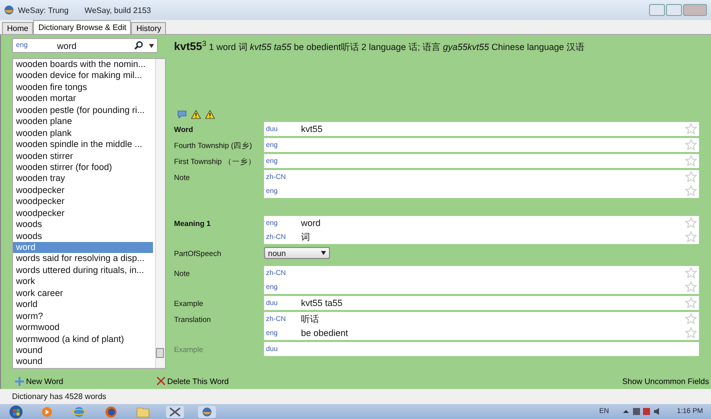 The height and width of the screenshot is (419, 711). I want to click on start-button, so click(16, 411).